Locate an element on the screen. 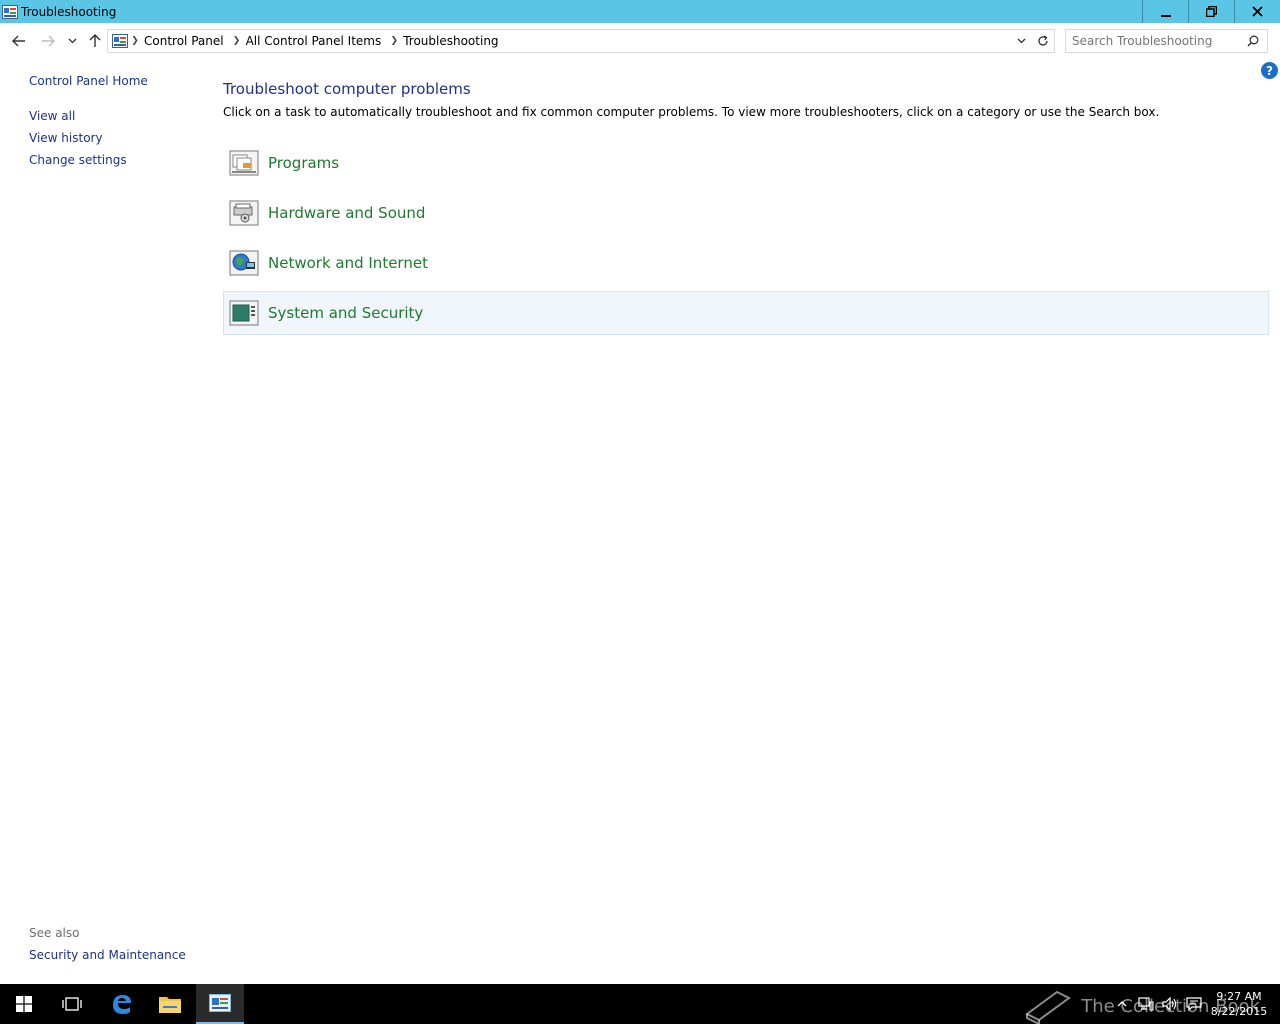 Image resolution: width=1280 pixels, height=1024 pixels. chevron-up-icon is located at coordinates (1122, 1004).